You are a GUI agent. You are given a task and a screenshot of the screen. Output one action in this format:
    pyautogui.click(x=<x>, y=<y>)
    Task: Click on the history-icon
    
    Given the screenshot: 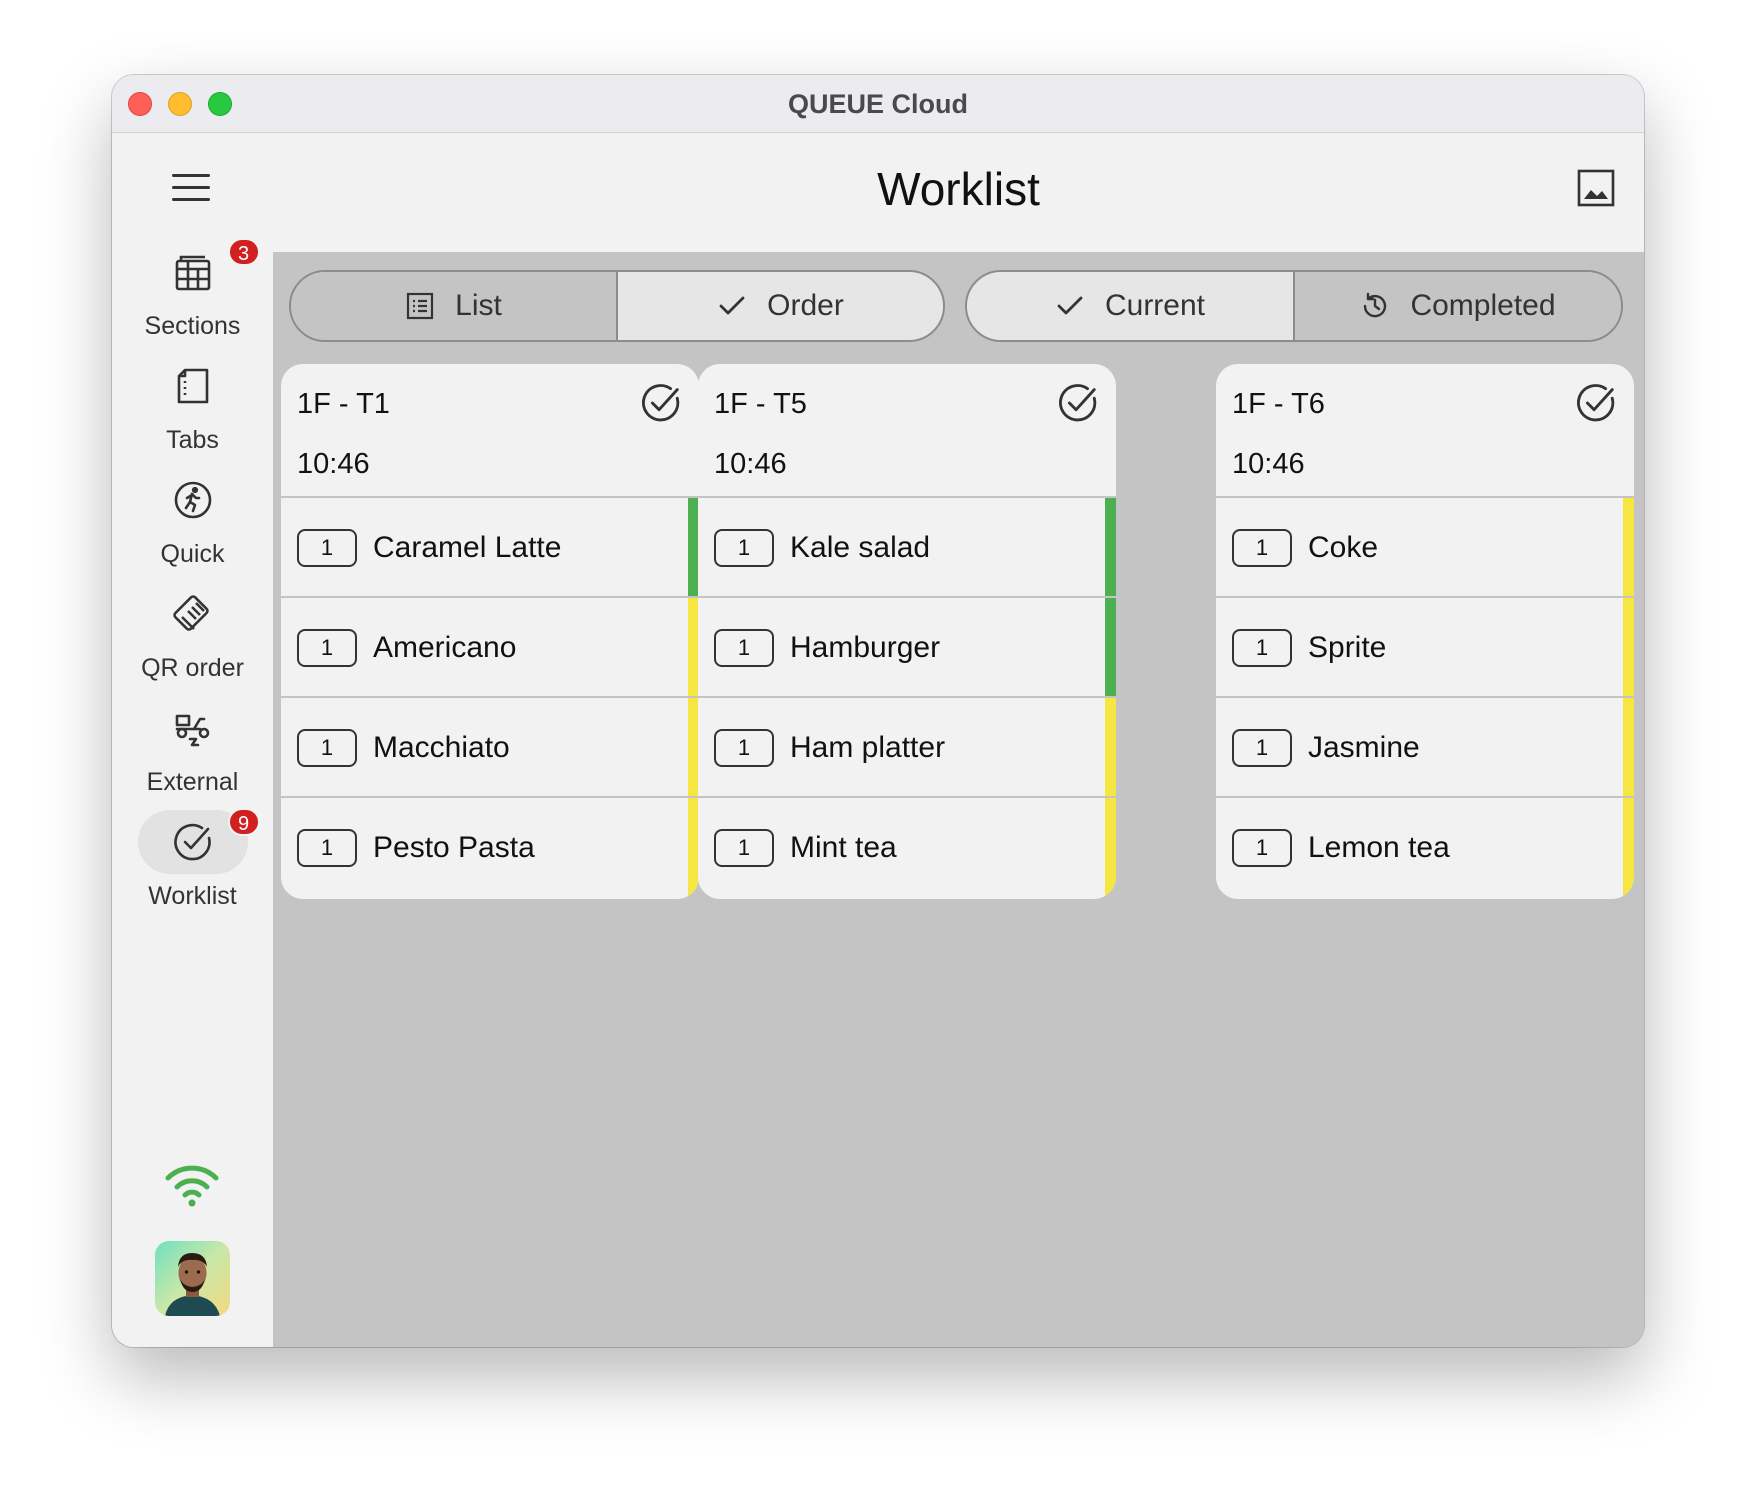 What is the action you would take?
    pyautogui.click(x=1375, y=305)
    